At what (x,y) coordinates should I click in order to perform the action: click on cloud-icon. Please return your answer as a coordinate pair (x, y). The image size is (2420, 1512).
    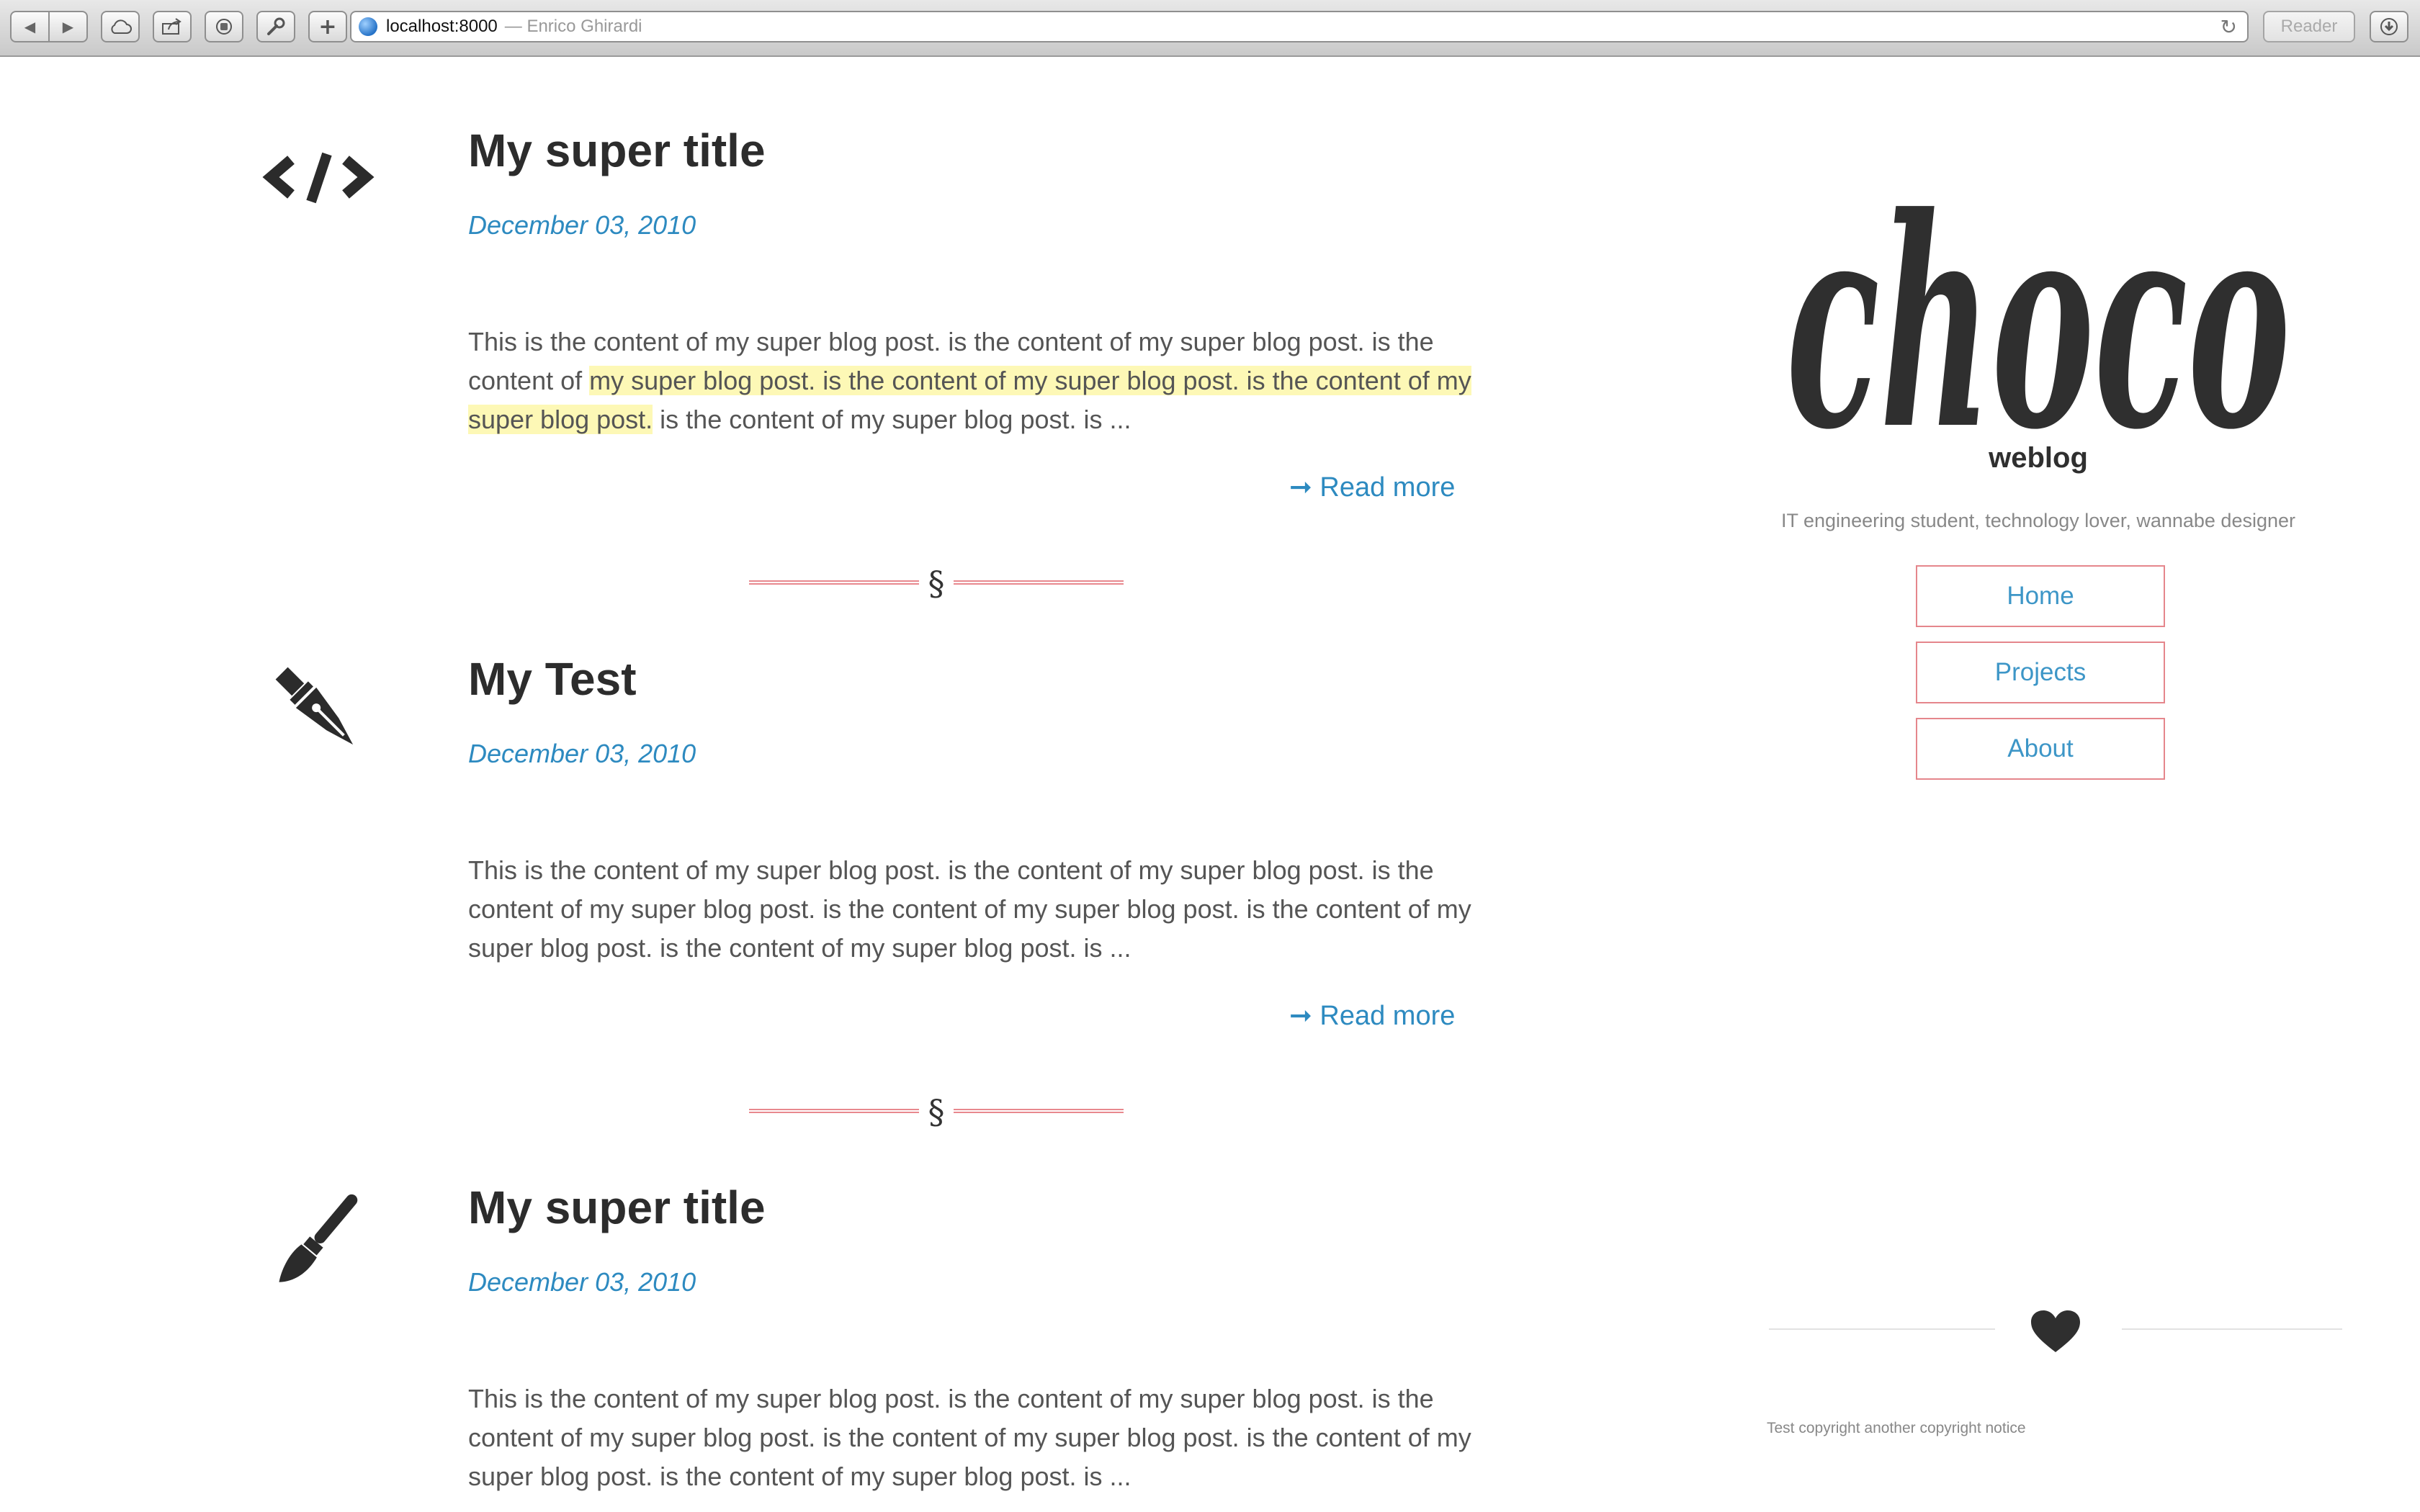
    Looking at the image, I should click on (122, 26).